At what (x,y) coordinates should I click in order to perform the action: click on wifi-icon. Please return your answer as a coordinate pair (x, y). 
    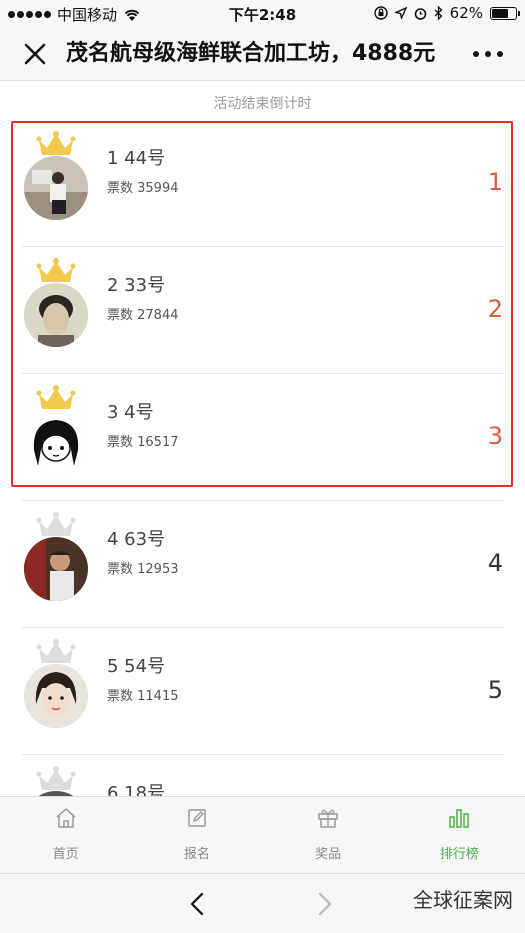
    Looking at the image, I should click on (132, 15).